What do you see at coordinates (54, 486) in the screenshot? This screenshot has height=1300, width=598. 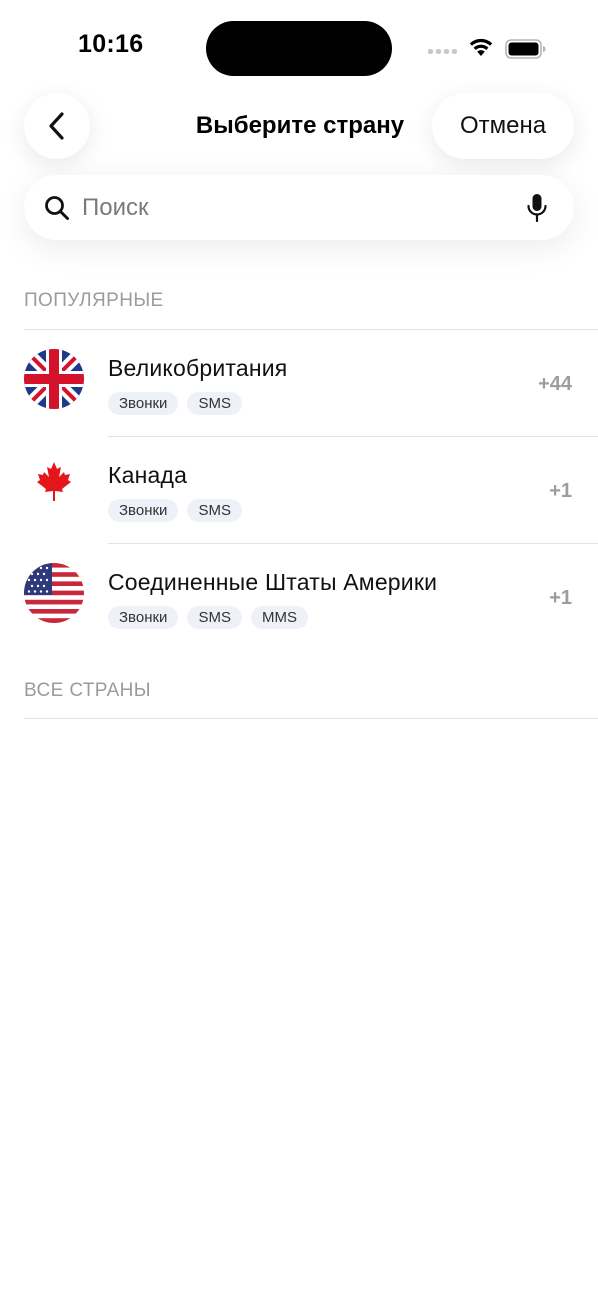 I see `canada-flag-icon` at bounding box center [54, 486].